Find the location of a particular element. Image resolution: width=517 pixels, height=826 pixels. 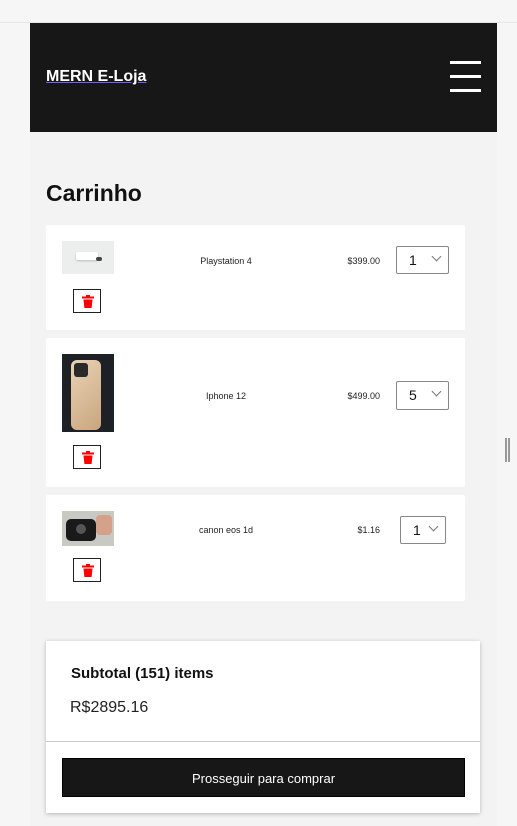

quantity-select: 5 is located at coordinates (422, 395).